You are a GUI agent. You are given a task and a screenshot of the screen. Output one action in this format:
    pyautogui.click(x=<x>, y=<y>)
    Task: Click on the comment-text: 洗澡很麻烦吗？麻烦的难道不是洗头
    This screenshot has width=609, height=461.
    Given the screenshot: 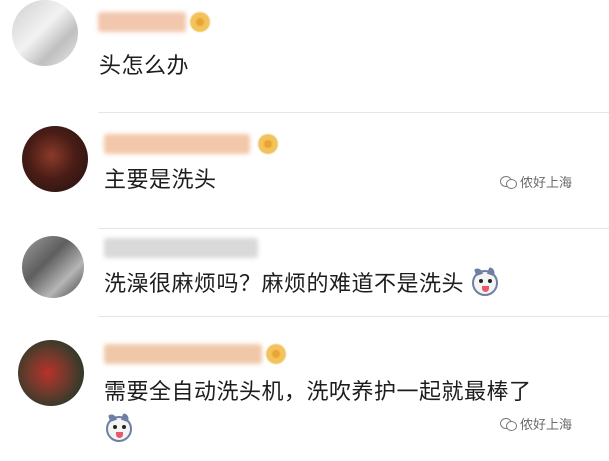 What is the action you would take?
    pyautogui.click(x=301, y=283)
    